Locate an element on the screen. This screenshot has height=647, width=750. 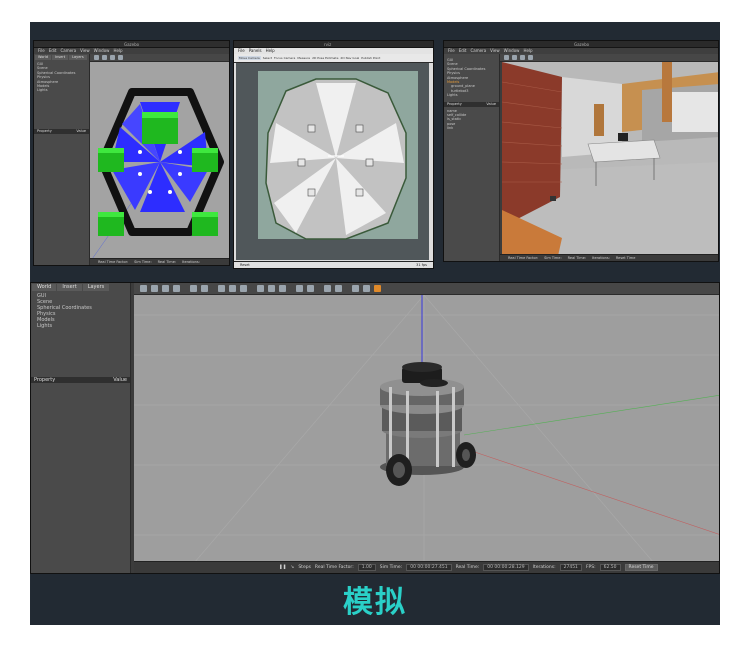
map-viewport is located at coordinates (332, 161).